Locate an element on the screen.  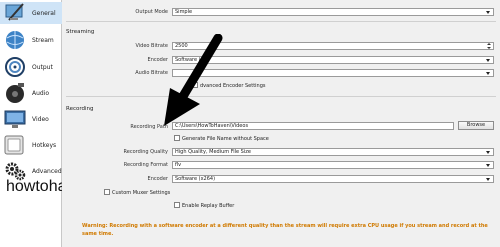
stream-icon is located at coordinates (15, 40).